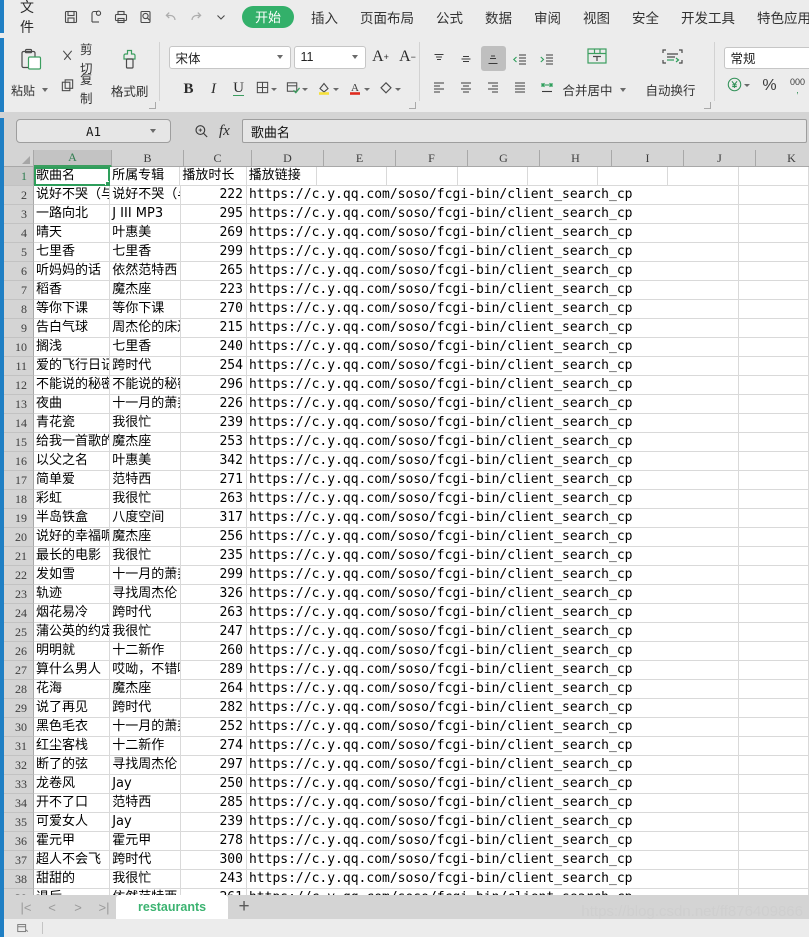 Image resolution: width=809 pixels, height=937 pixels. Describe the element at coordinates (213, 271) in the screenshot. I see `cell-C6: 265` at that location.